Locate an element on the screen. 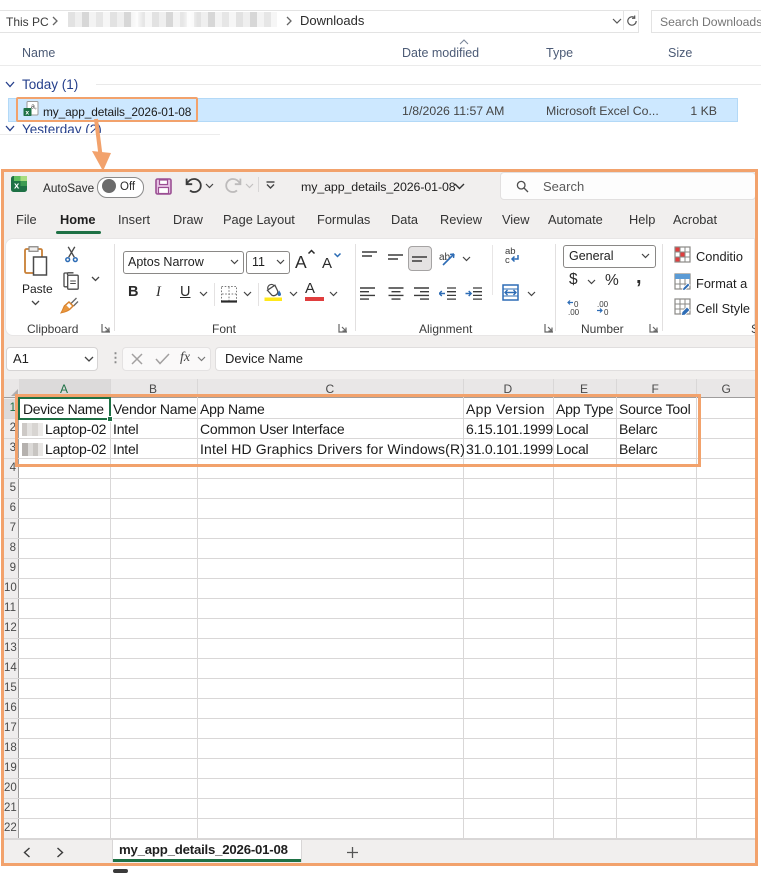 This screenshot has width=761, height=873. svg-text: 0 is located at coordinates (606, 312).